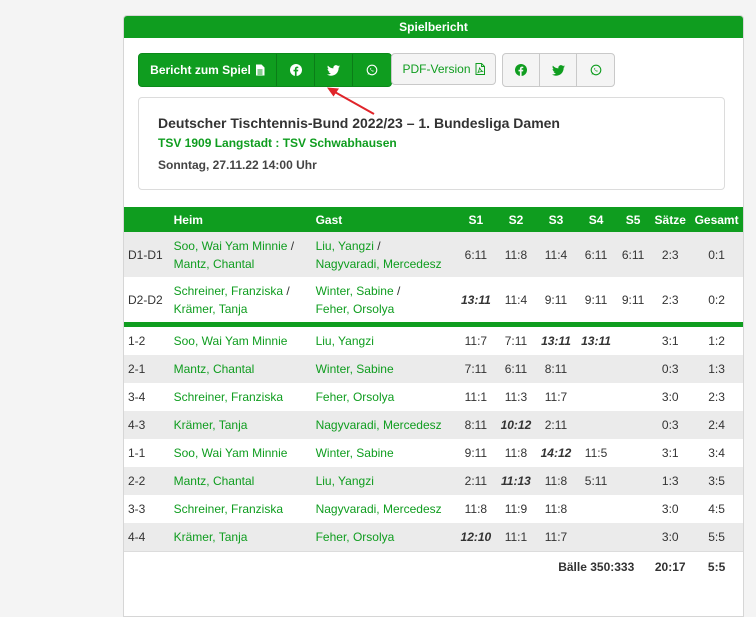  Describe the element at coordinates (137, 509) in the screenshot. I see `match-position: 3-3` at that location.